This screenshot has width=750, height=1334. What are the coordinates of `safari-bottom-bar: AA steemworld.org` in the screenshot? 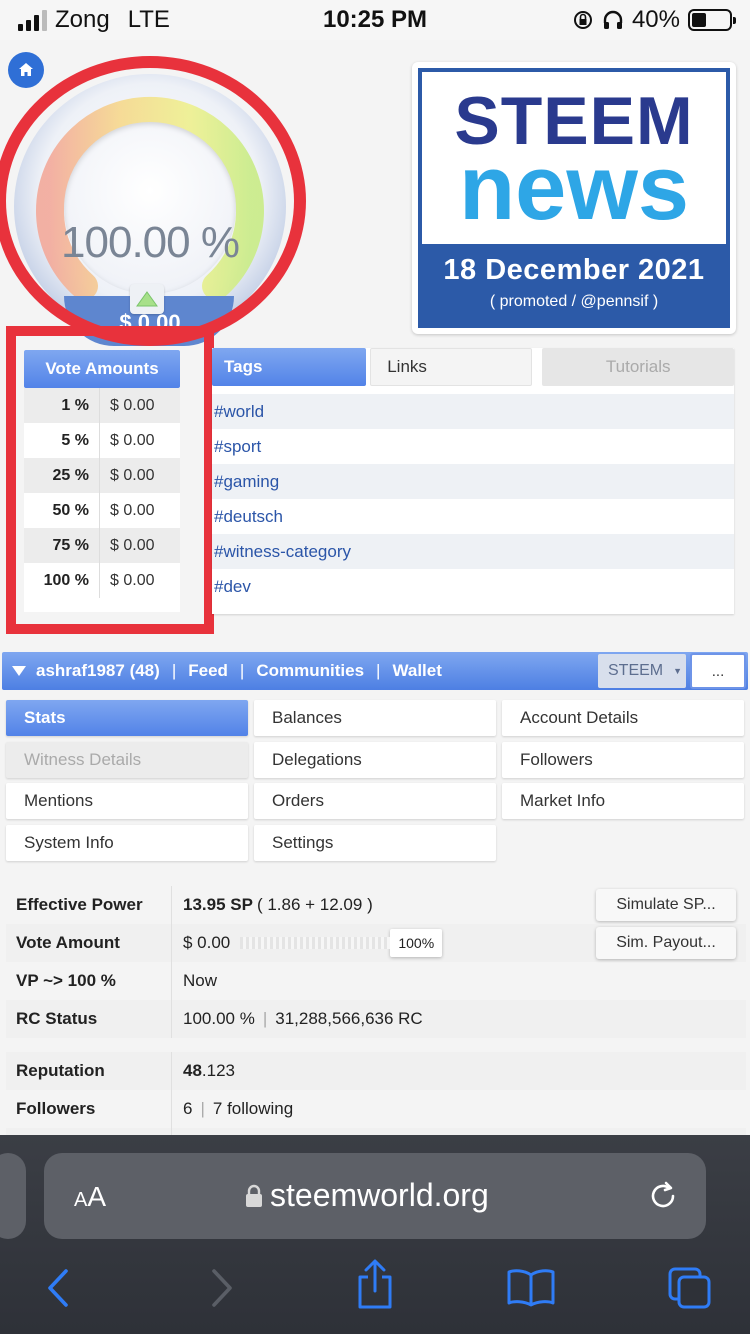 It's located at (375, 1234).